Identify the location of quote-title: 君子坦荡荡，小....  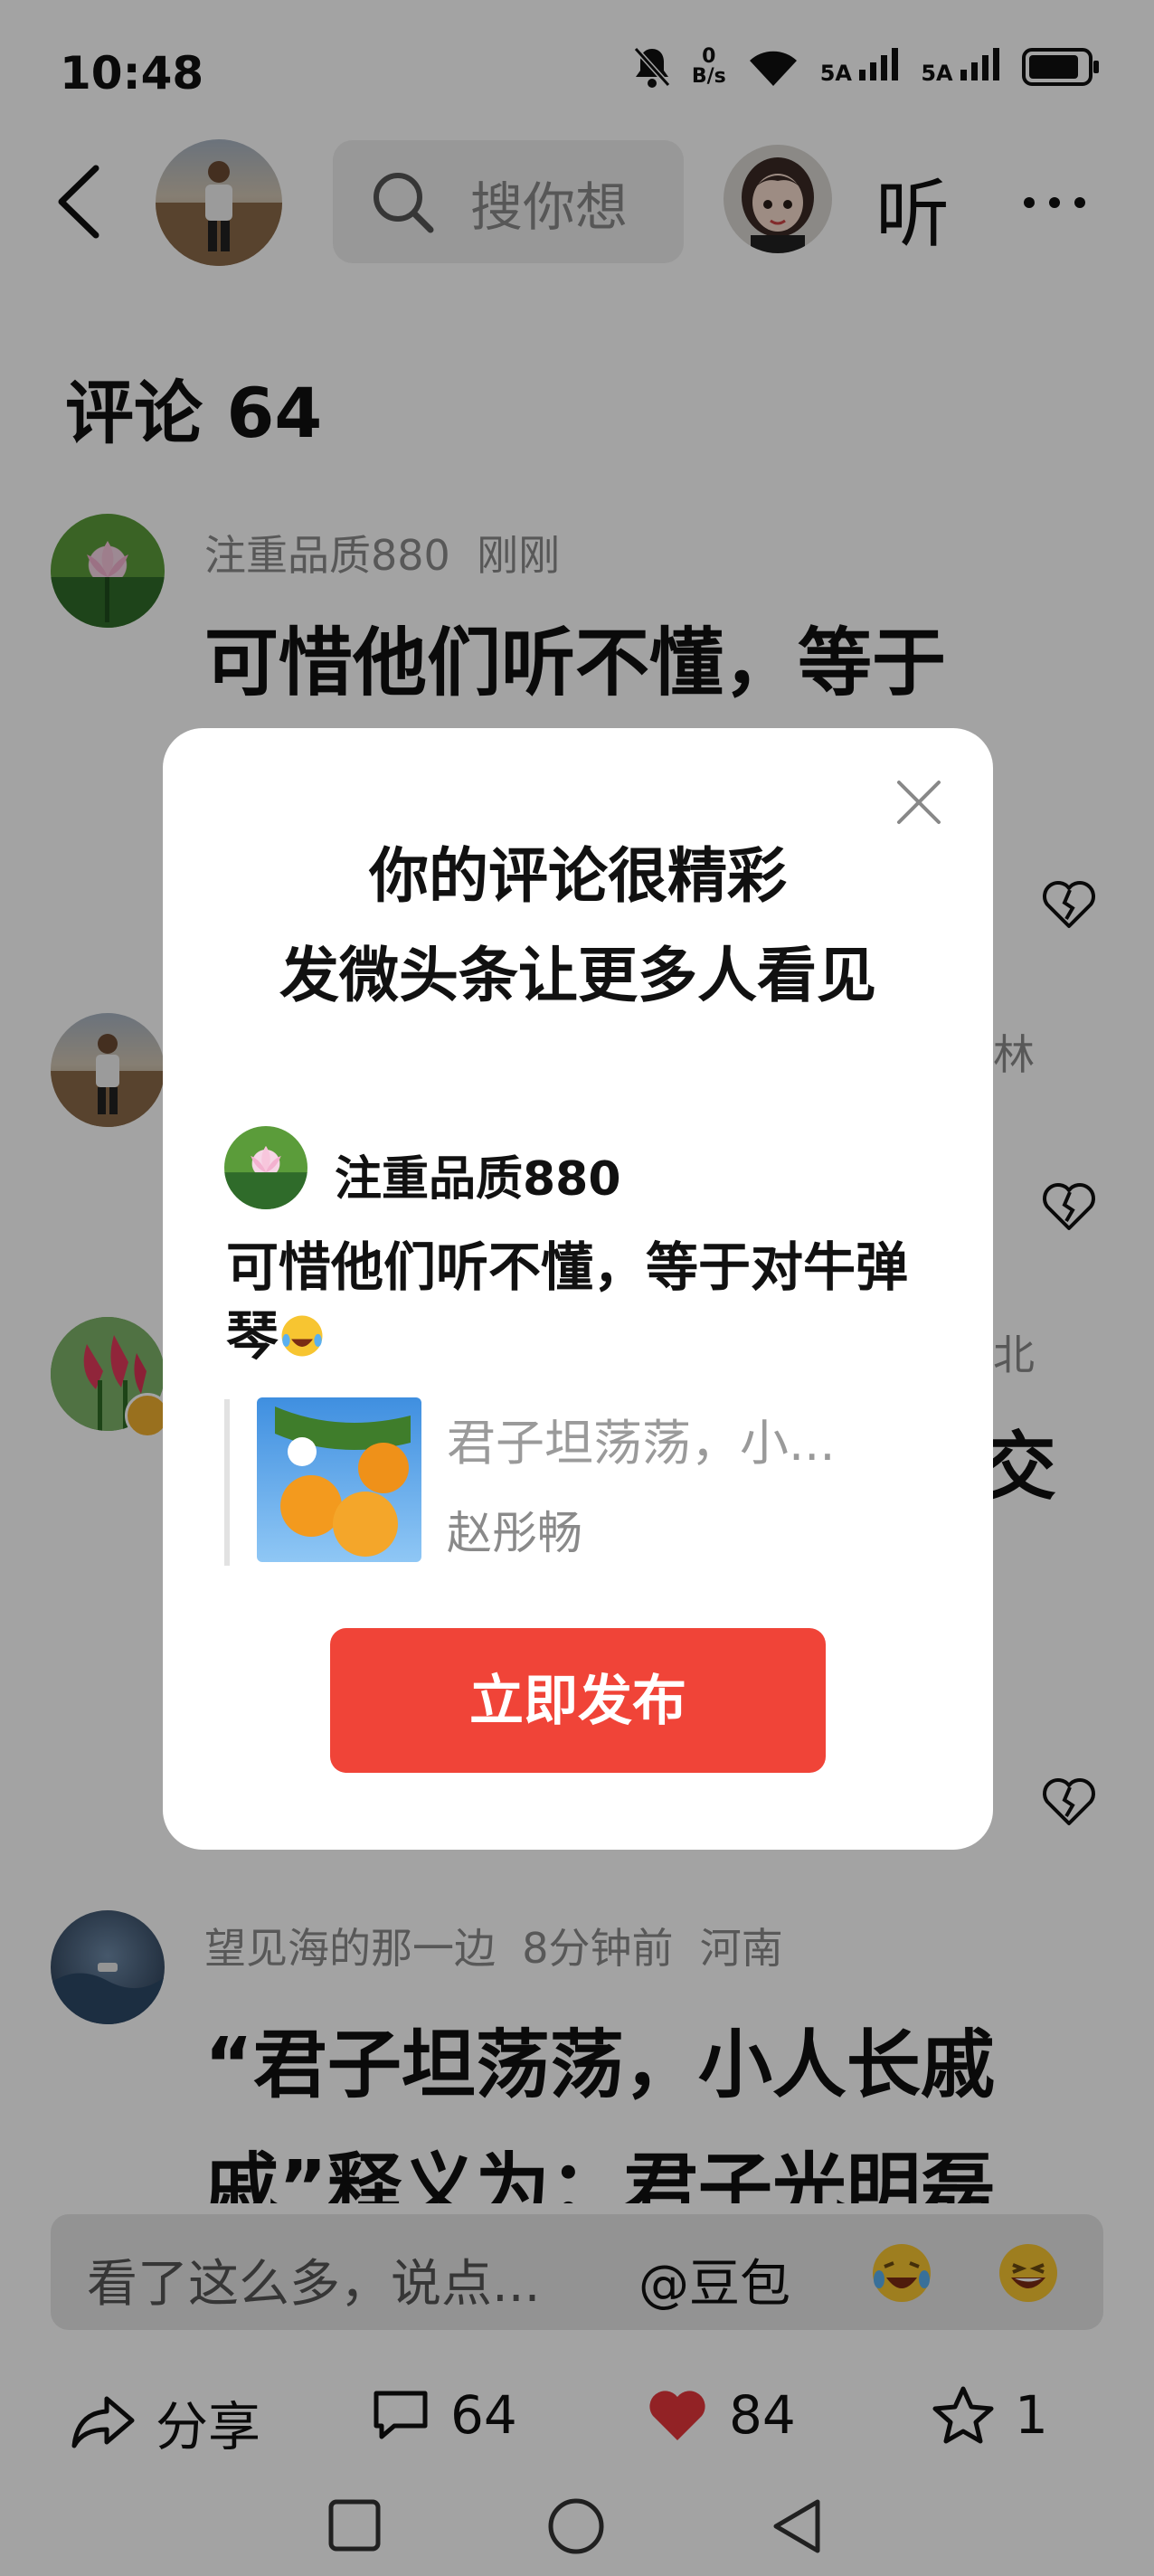
(641, 1443).